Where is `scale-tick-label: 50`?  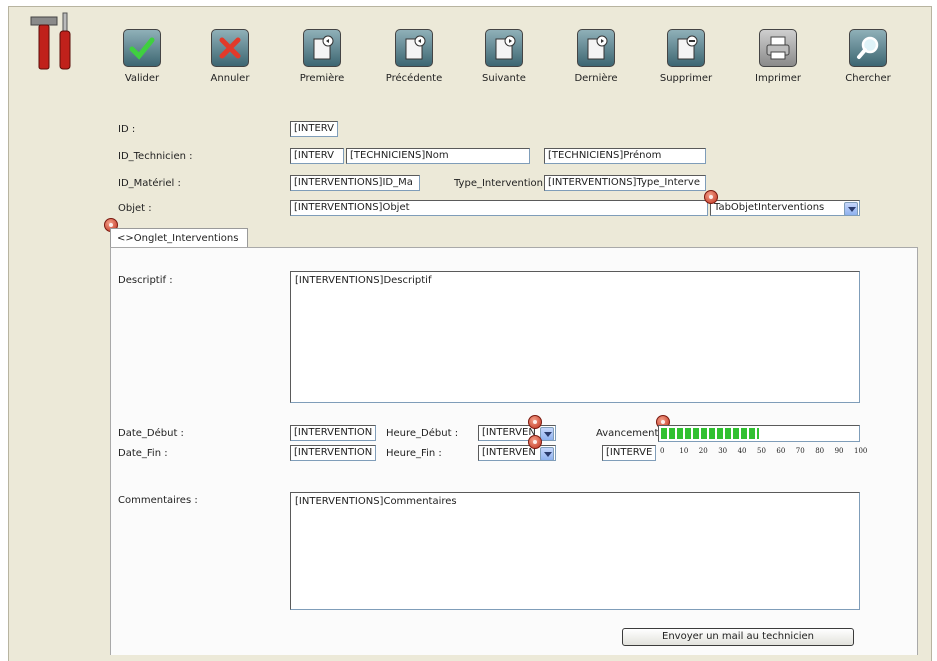 scale-tick-label: 50 is located at coordinates (761, 451).